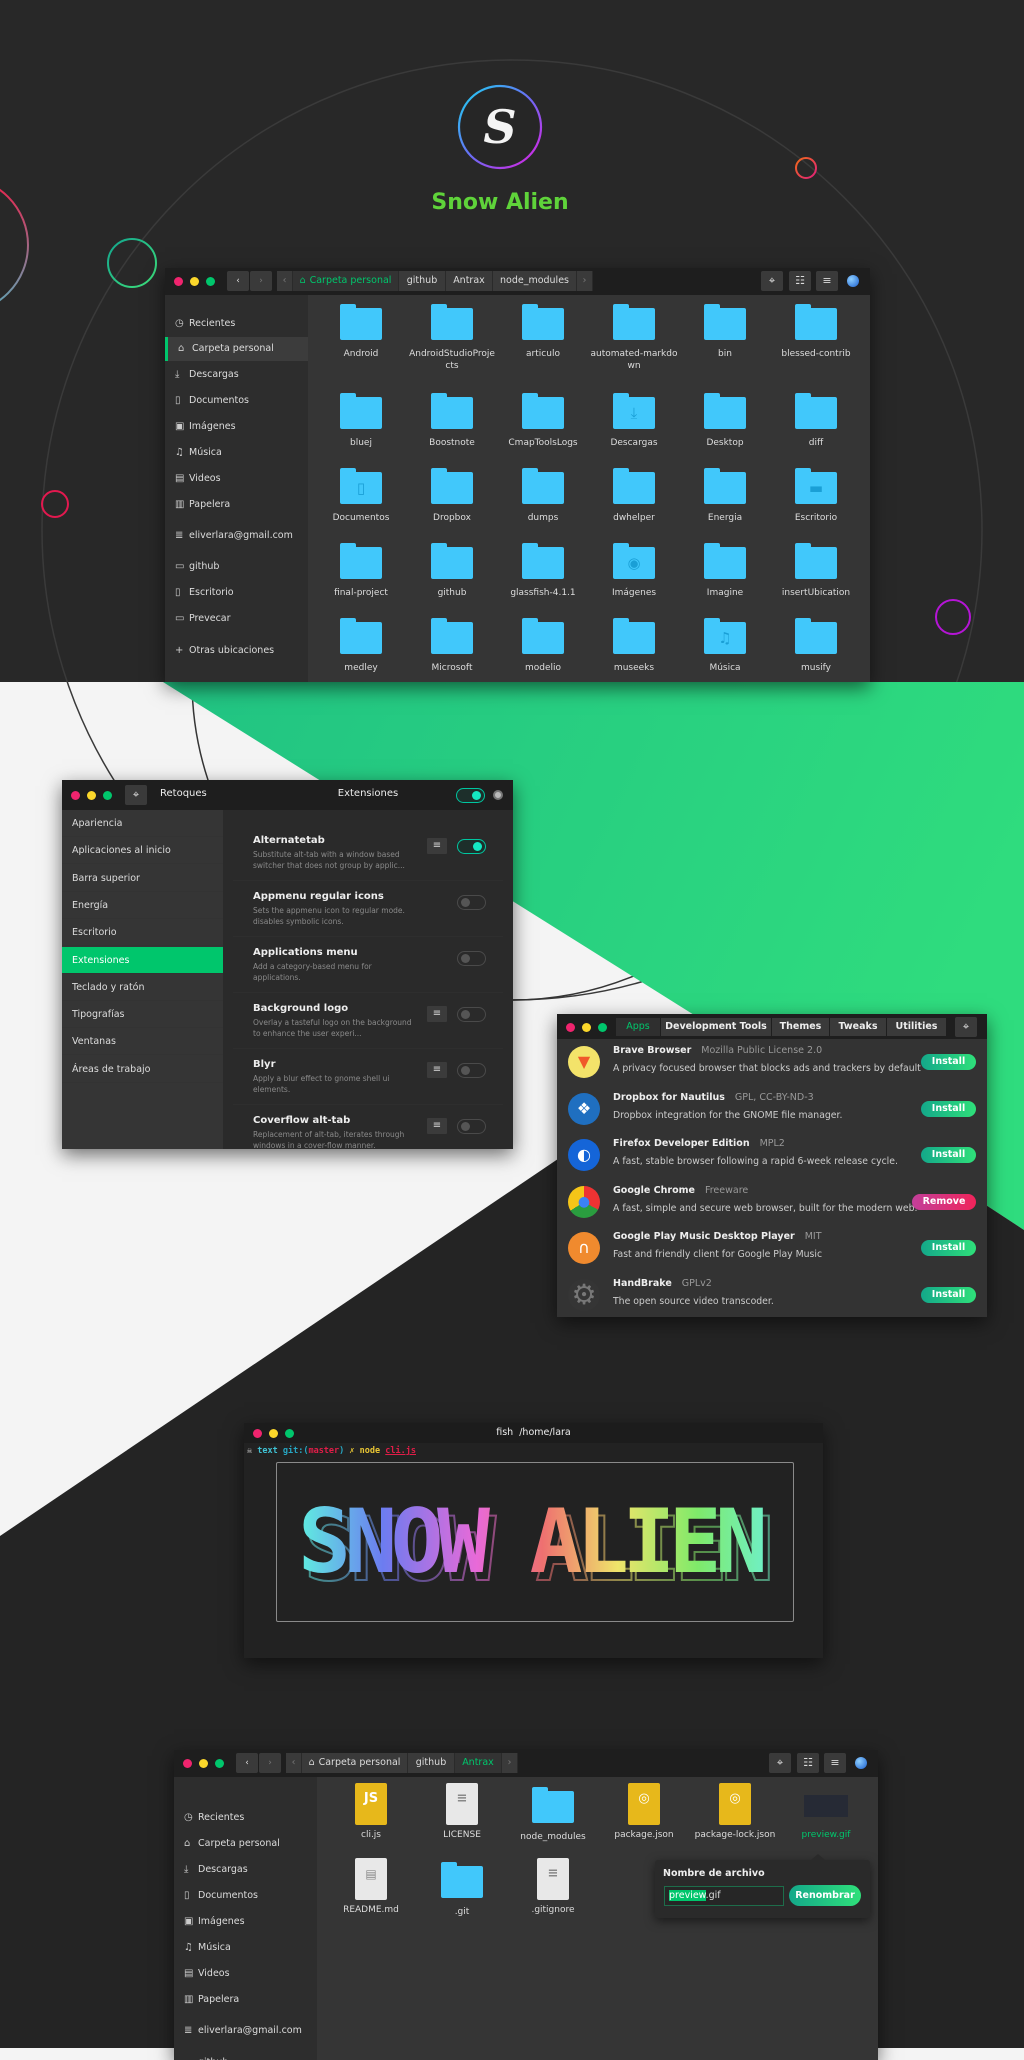 This screenshot has height=2060, width=1024. I want to click on breadcrumb-antrax: Antrax, so click(478, 1763).